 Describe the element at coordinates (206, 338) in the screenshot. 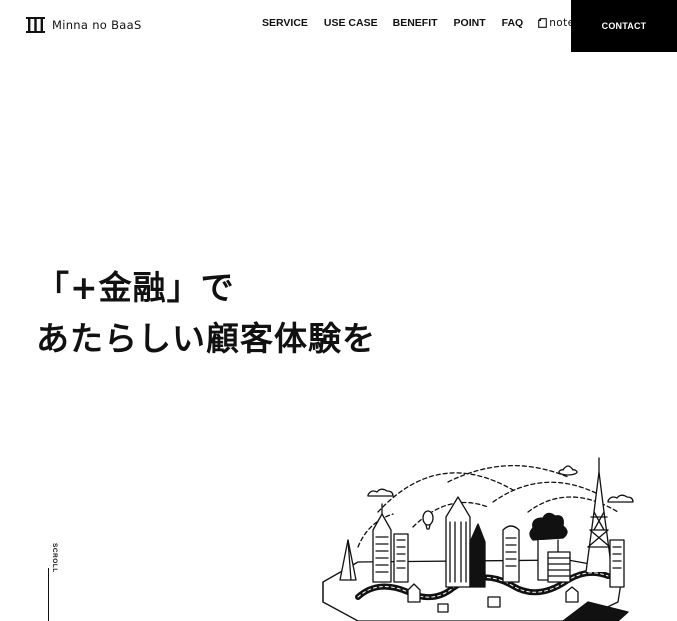

I see `hero-heading-line-2: あたらしい顧客体験を` at that location.